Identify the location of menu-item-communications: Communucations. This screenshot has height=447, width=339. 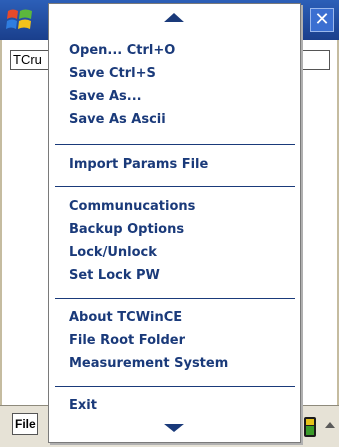
(132, 207).